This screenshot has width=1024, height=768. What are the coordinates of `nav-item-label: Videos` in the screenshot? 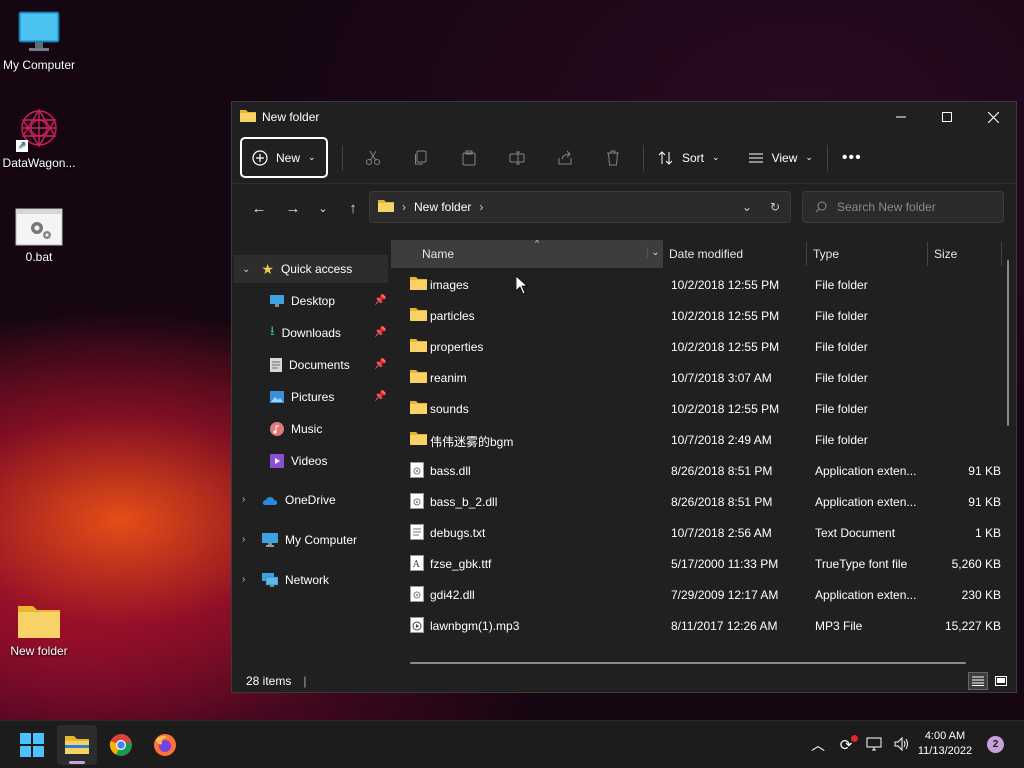 It's located at (309, 461).